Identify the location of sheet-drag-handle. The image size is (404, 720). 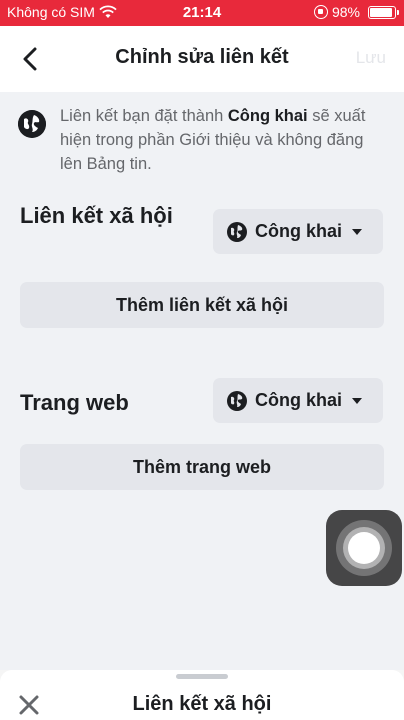
(202, 676).